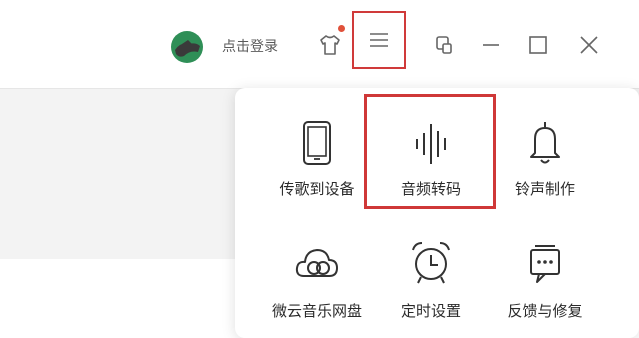  Describe the element at coordinates (431, 144) in the screenshot. I see `waveform-icon` at that location.